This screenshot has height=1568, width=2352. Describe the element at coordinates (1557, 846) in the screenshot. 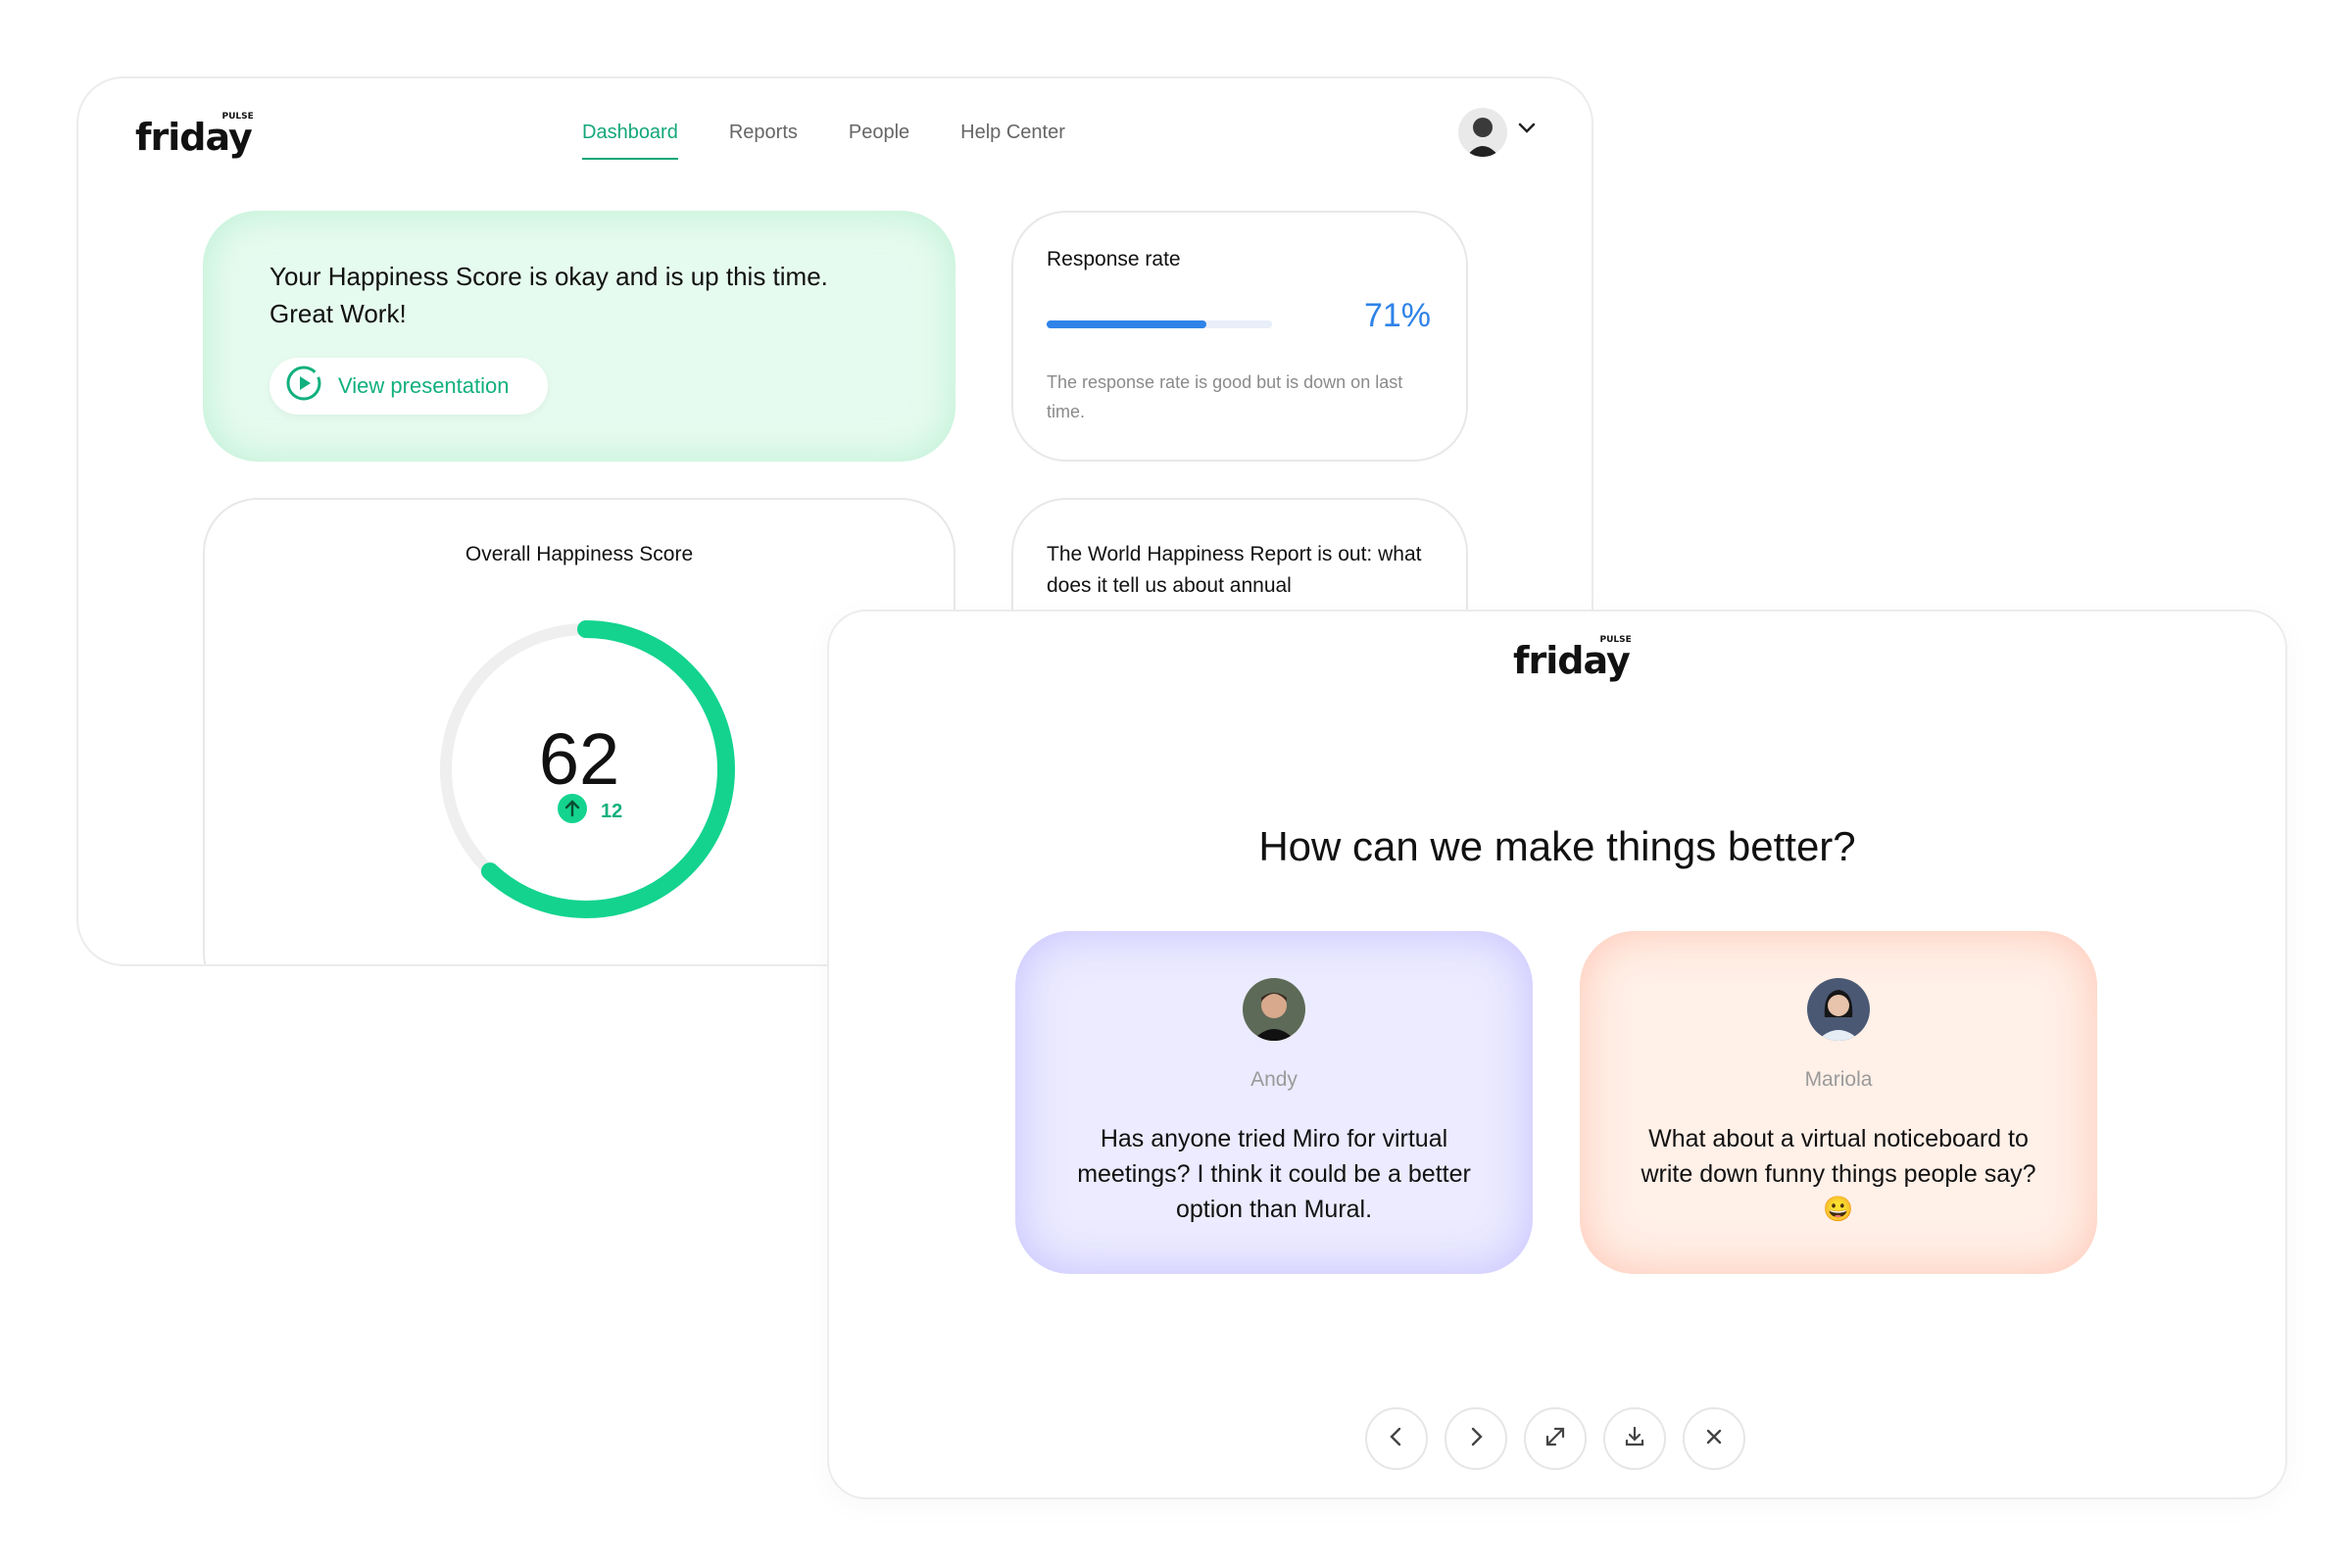

I see `presentation-question: How can we make things better?` at that location.